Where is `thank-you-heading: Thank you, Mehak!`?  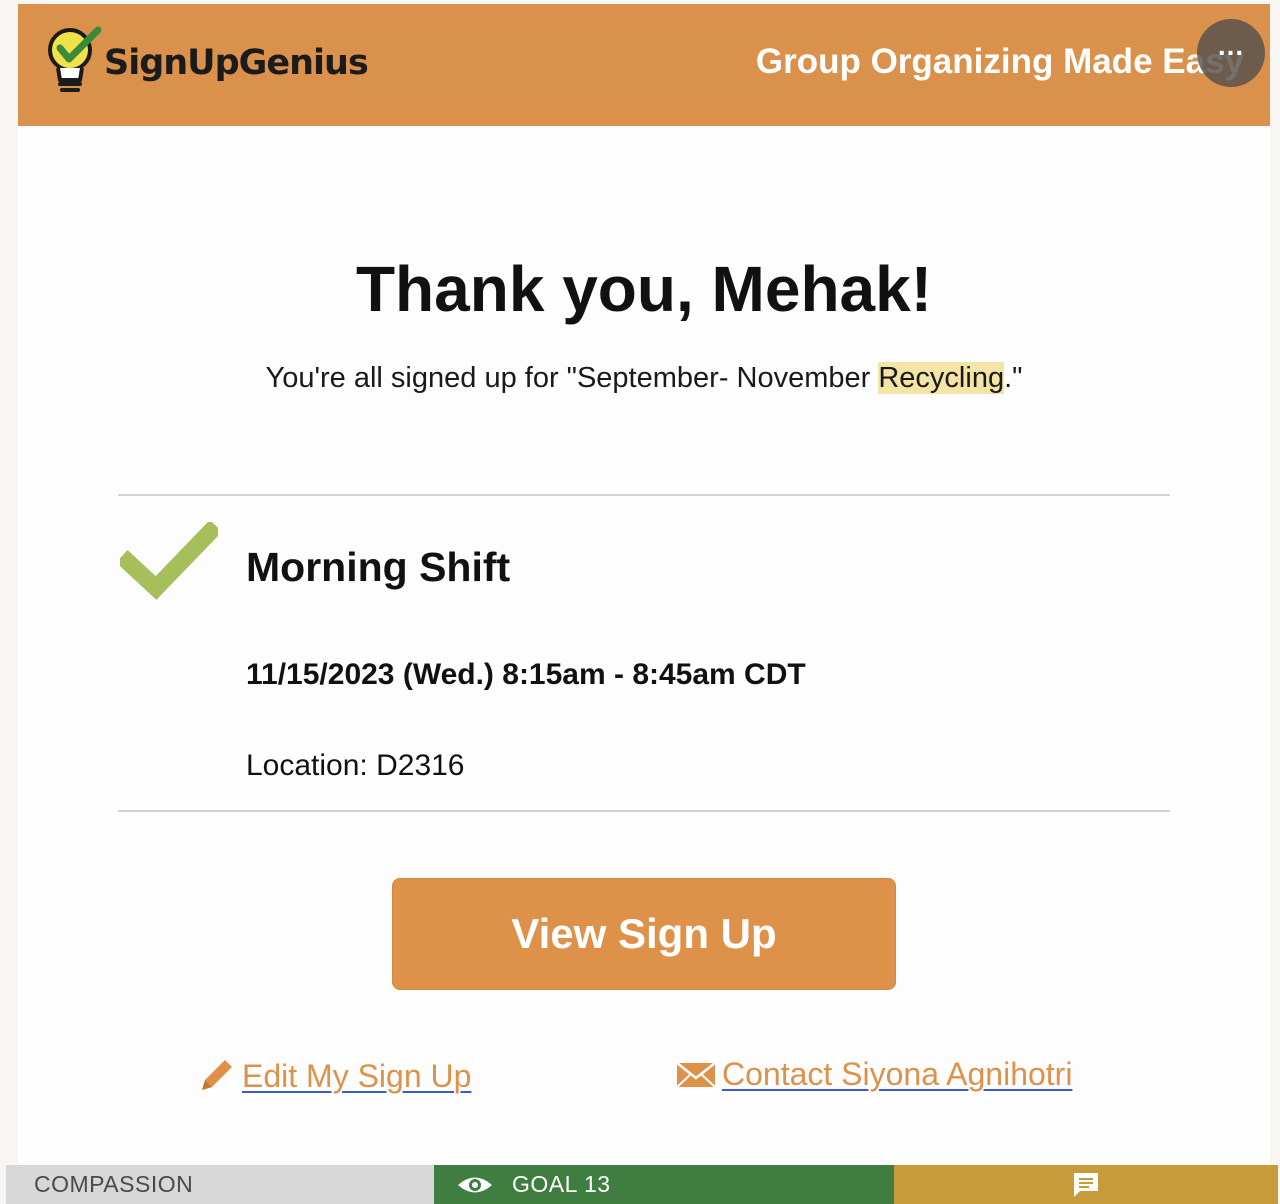 thank-you-heading: Thank you, Mehak! is located at coordinates (644, 289).